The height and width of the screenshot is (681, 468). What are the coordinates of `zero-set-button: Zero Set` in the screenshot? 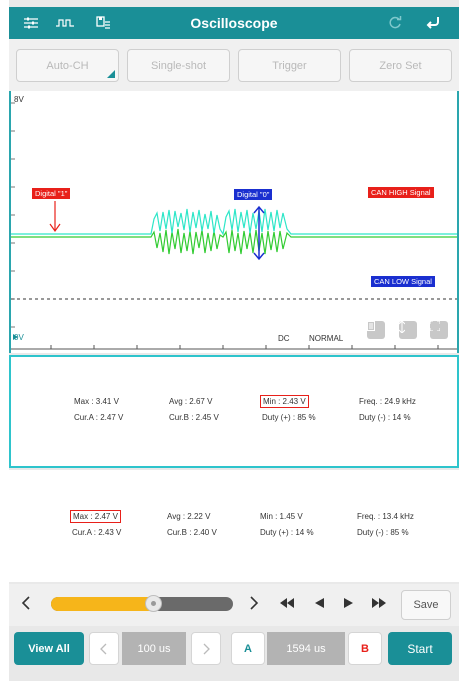 It's located at (400, 65).